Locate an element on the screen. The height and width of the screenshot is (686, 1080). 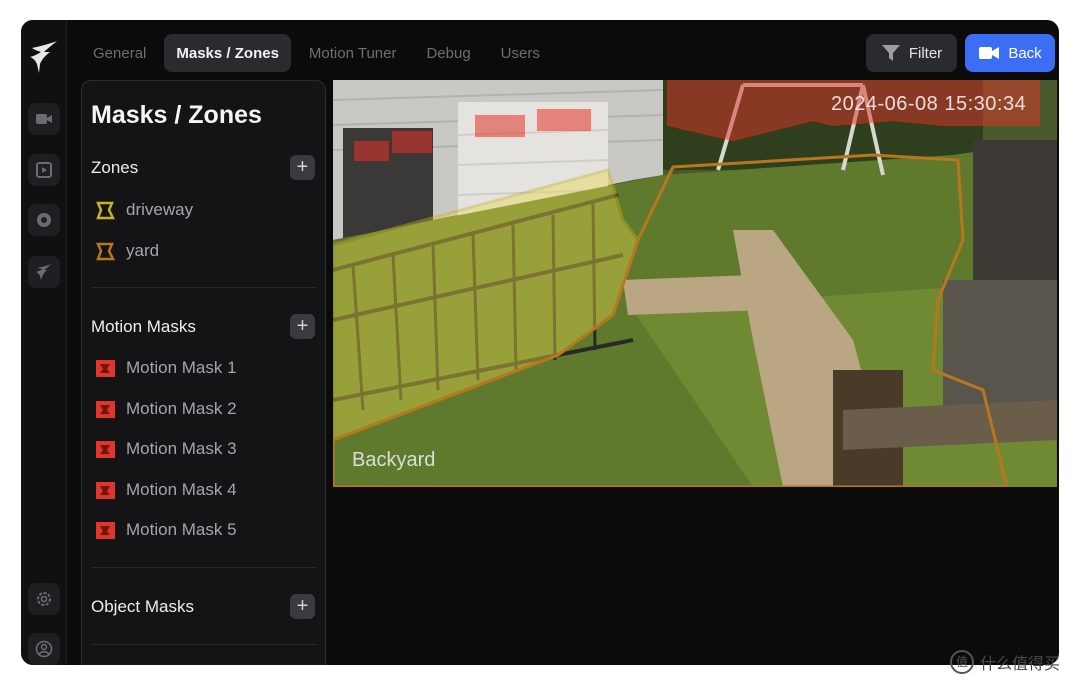
tab-masks-zones: Masks / Zones is located at coordinates (227, 53).